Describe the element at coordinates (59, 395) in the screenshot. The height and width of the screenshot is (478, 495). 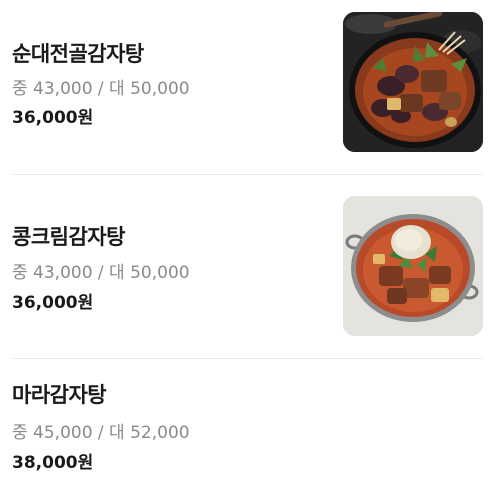
I see `menu-item-name: 마라감자탕` at that location.